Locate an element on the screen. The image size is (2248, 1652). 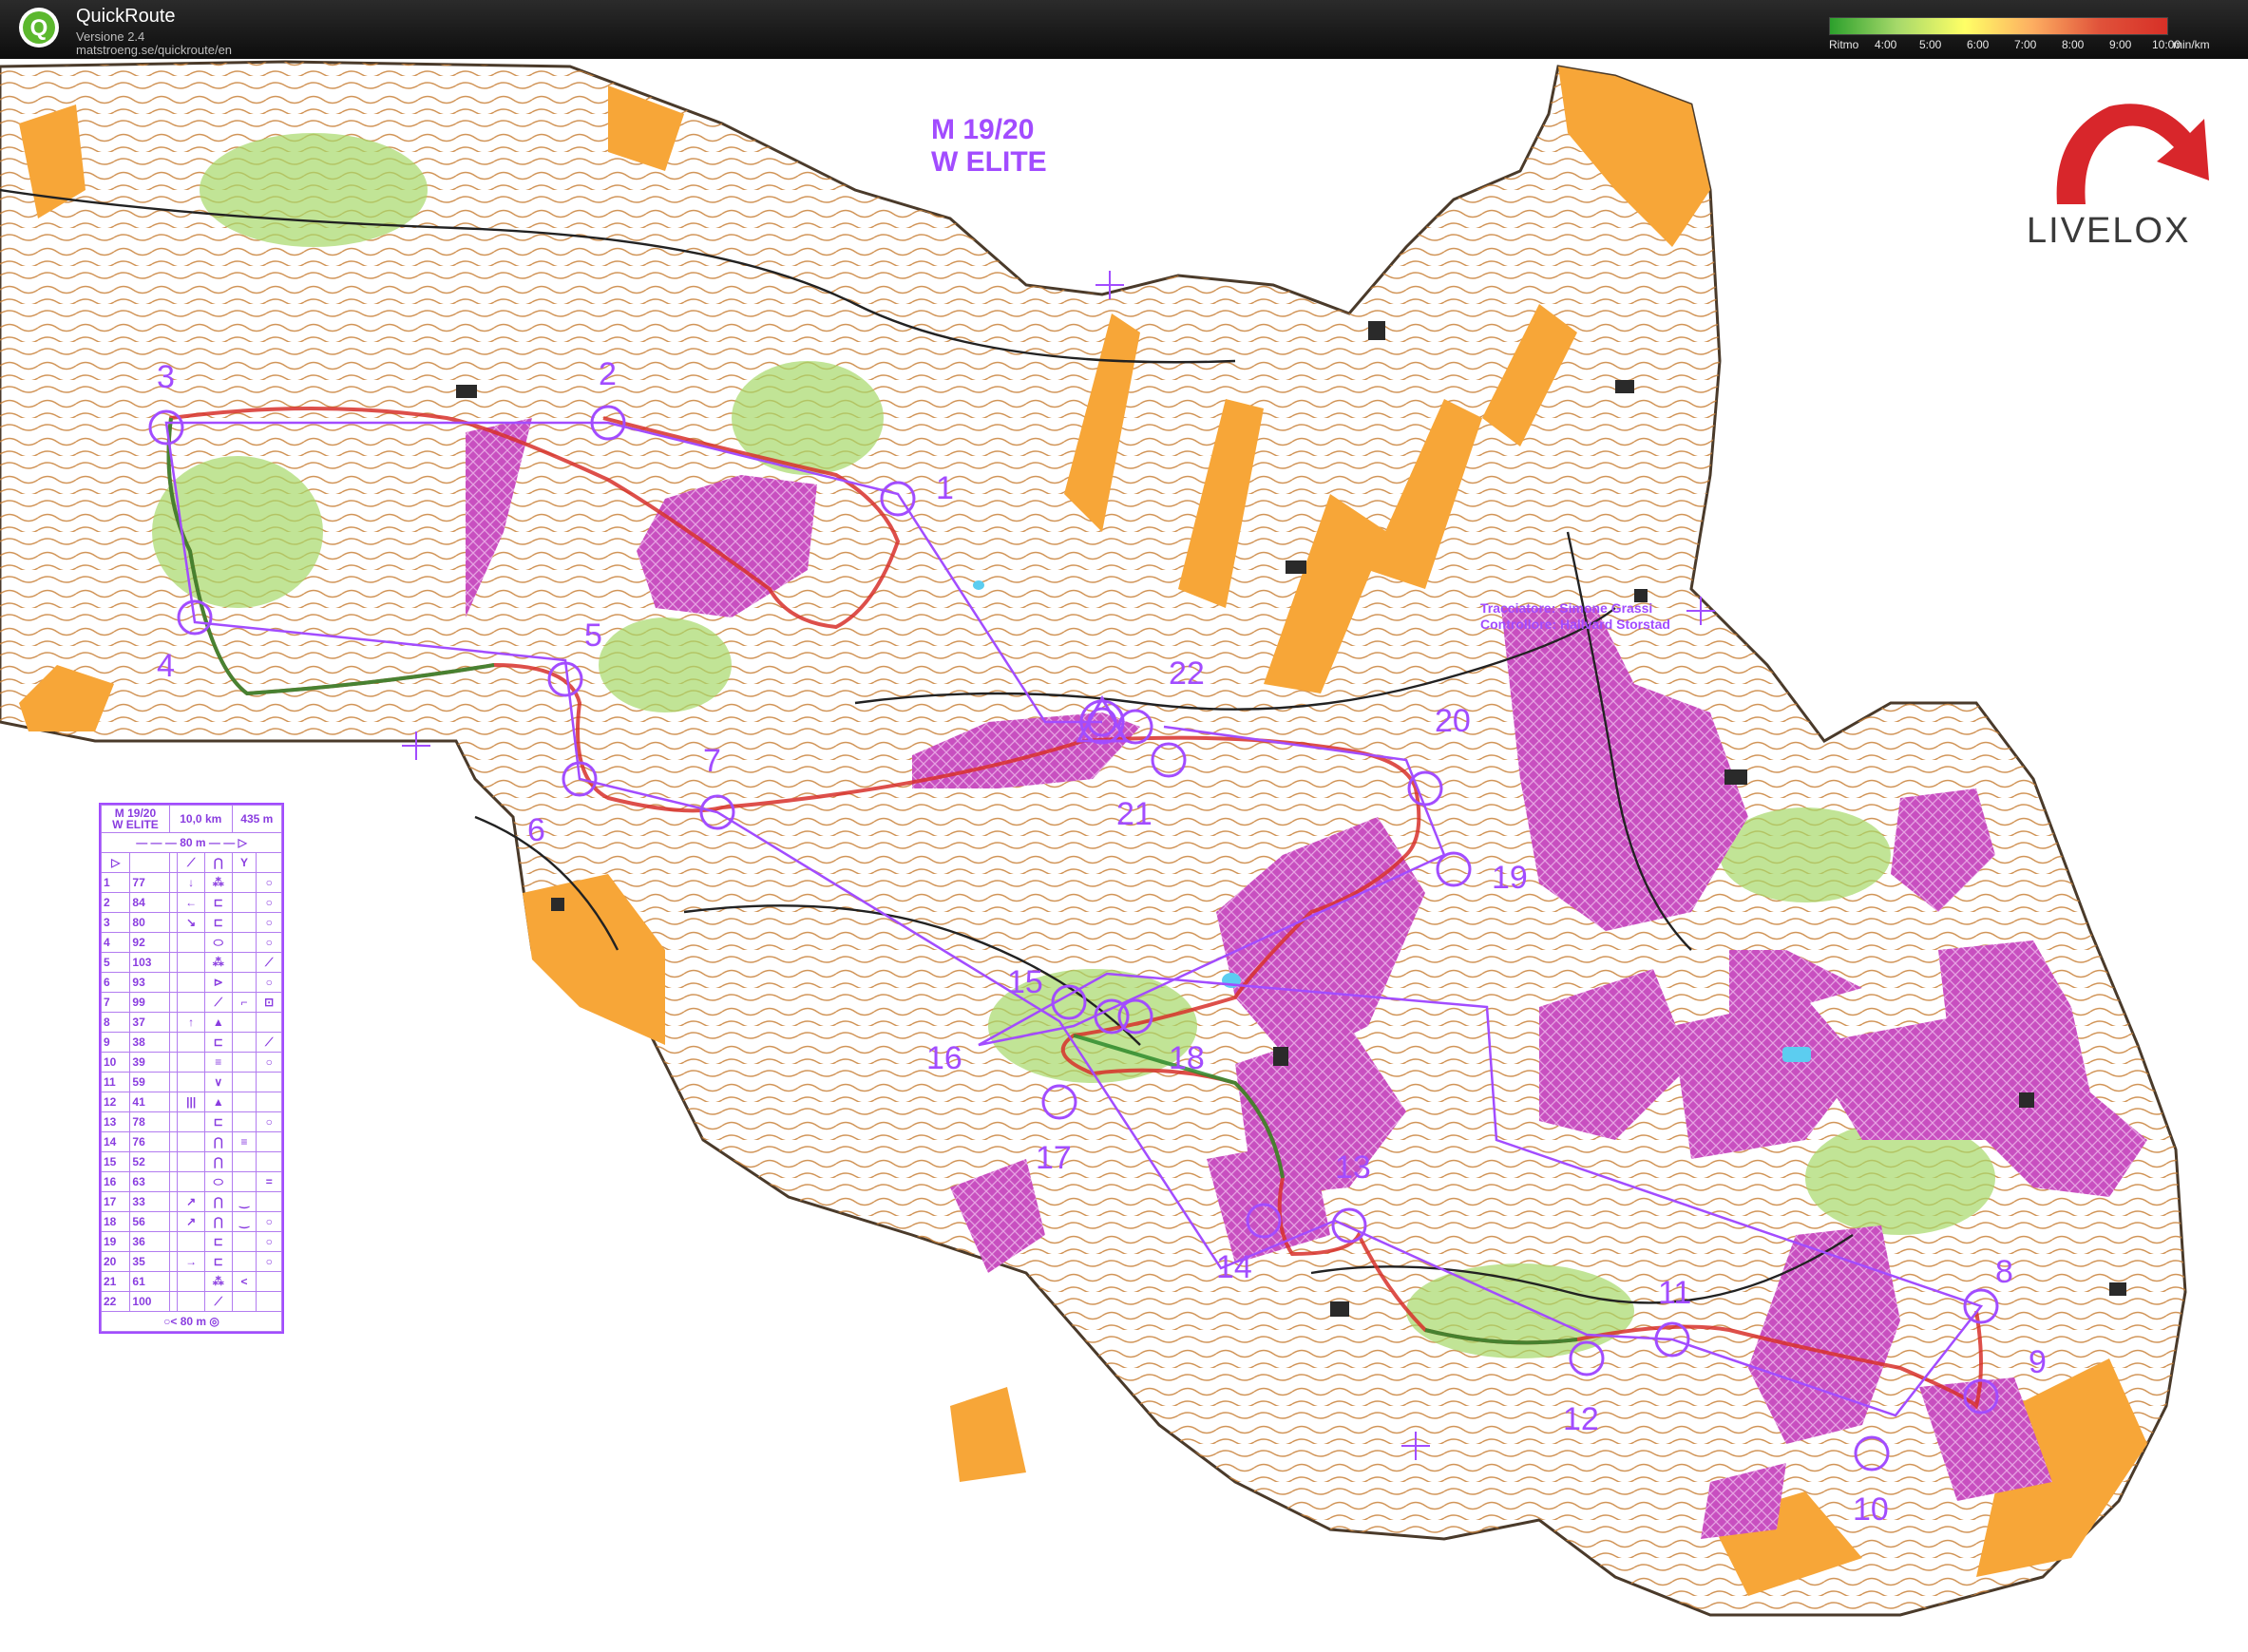
desc-row: 11 59 ∨ is located at coordinates (191, 1082).